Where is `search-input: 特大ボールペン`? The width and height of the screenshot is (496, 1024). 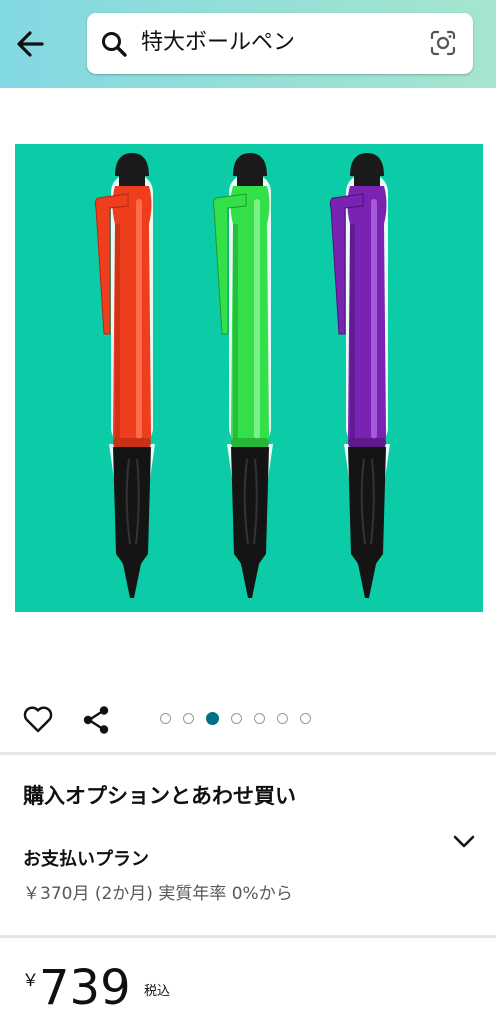
search-input: 特大ボールペン is located at coordinates (218, 43).